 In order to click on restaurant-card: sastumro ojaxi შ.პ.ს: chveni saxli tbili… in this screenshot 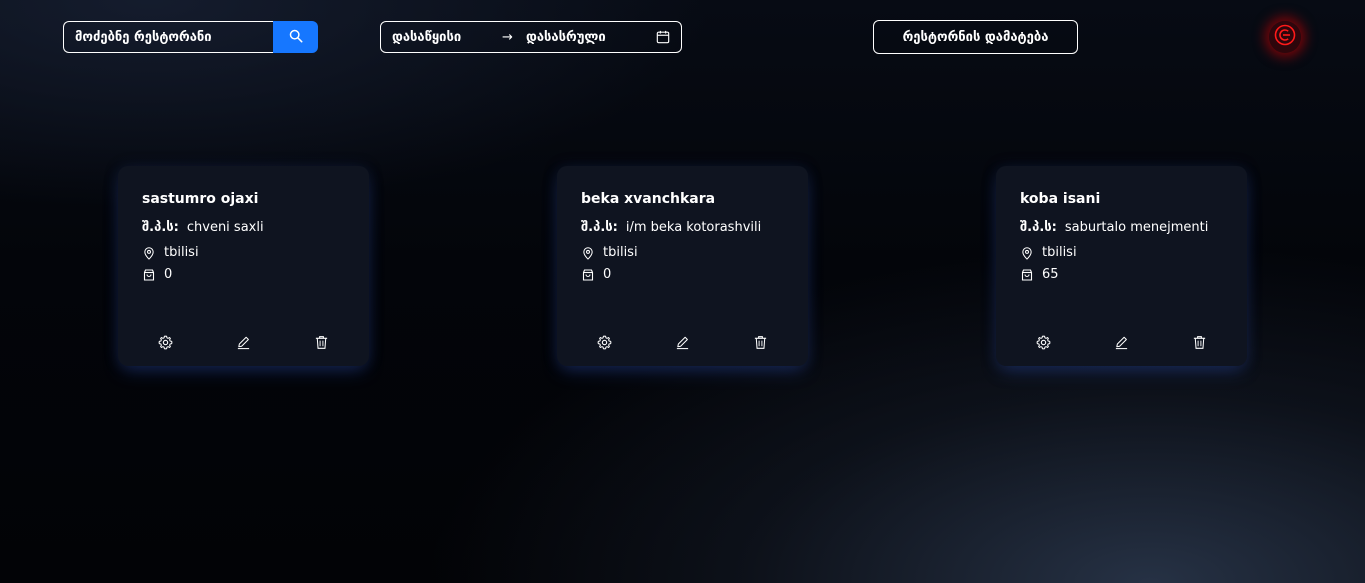, I will do `click(243, 266)`.